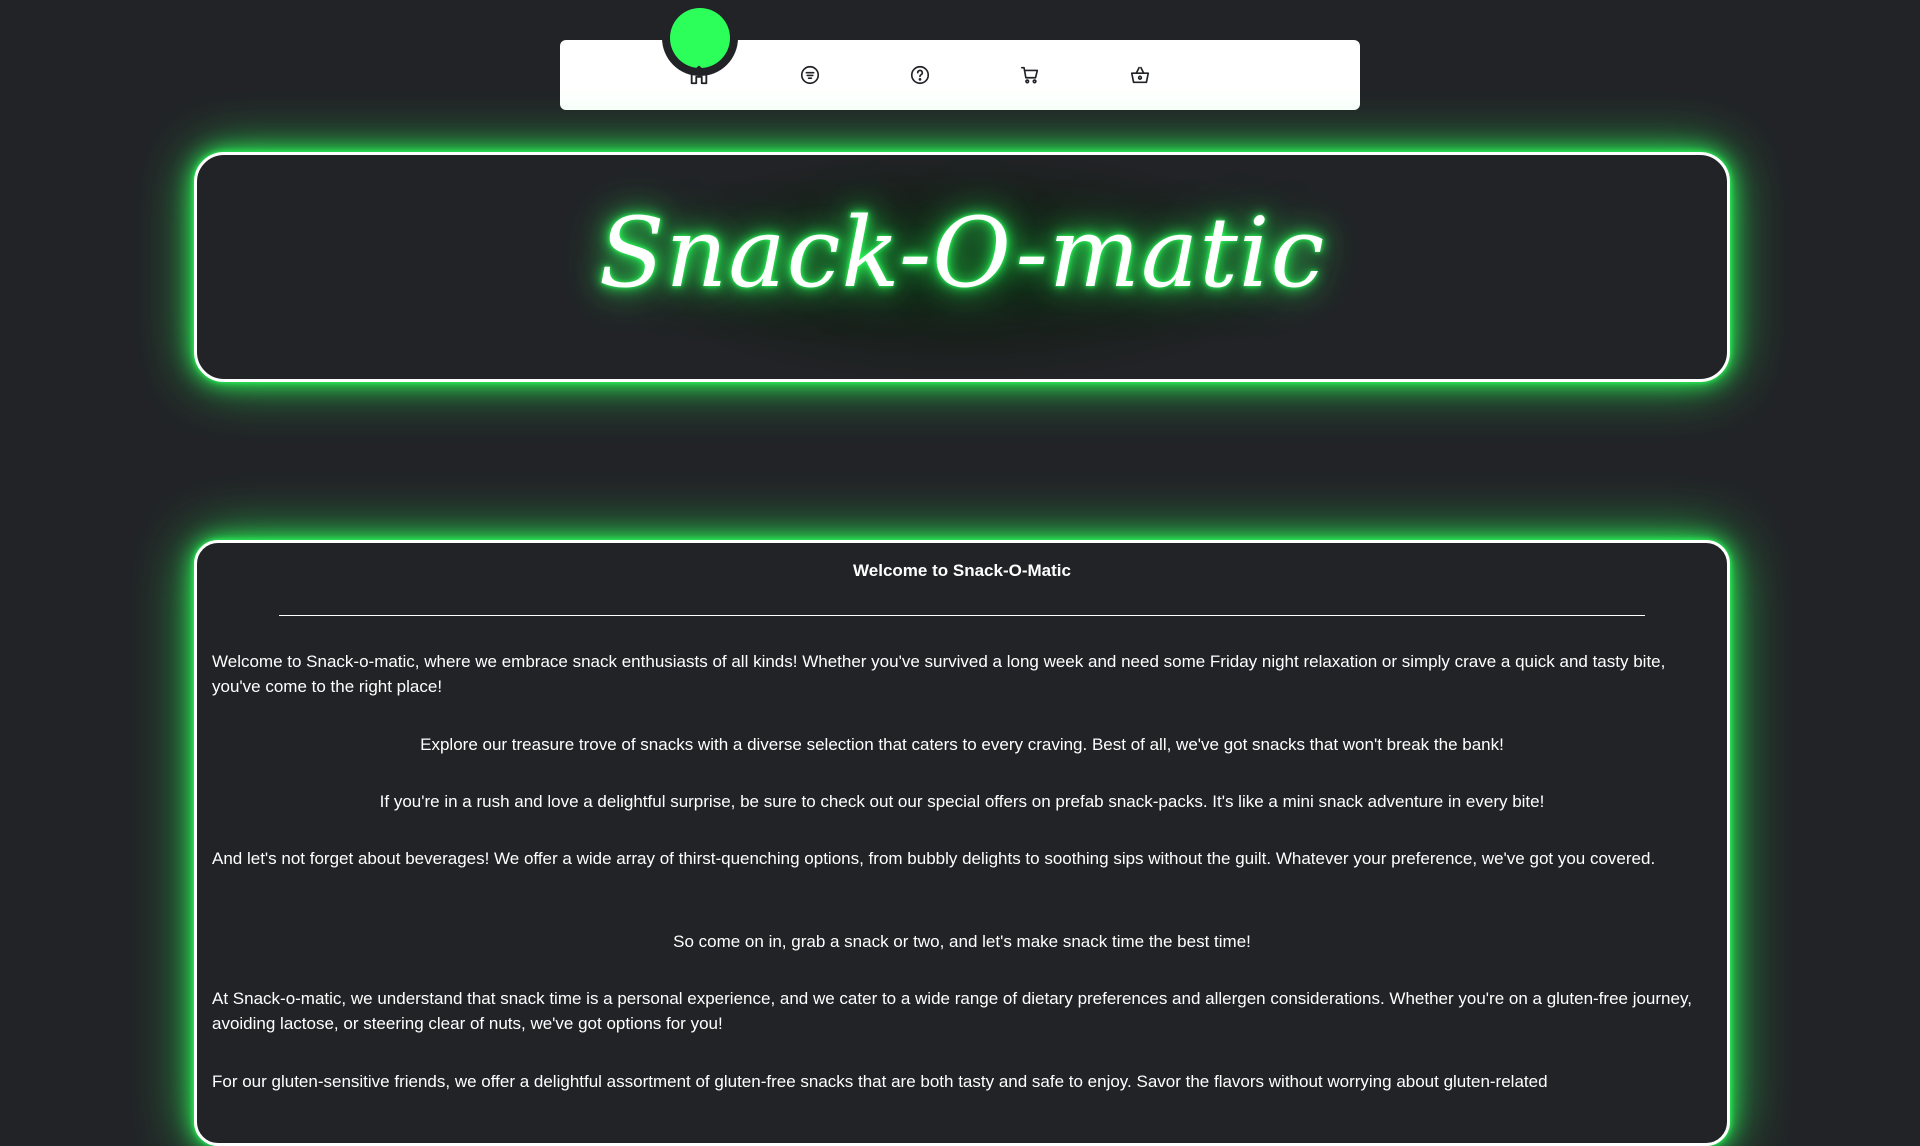 The height and width of the screenshot is (1146, 1920). Describe the element at coordinates (962, 570) in the screenshot. I see `welcome-heading: Welcome to Snack-O-Matic` at that location.